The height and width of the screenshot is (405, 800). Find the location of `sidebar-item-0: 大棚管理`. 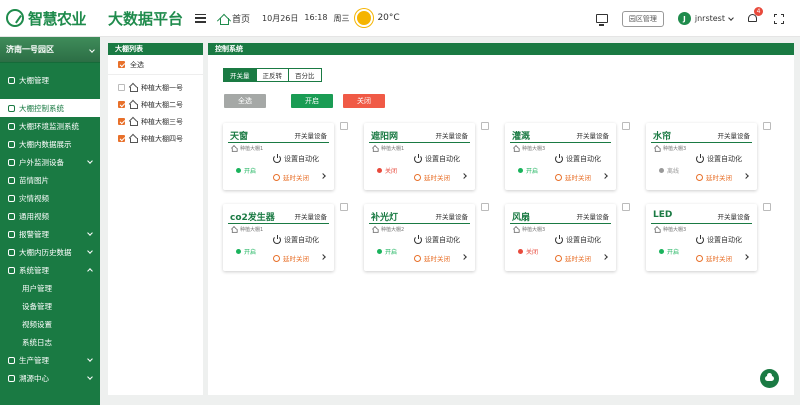

sidebar-item-0: 大棚管理 is located at coordinates (50, 80).